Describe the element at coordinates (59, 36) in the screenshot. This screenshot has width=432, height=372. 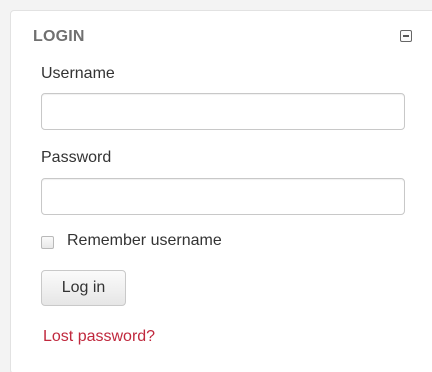
I see `block-title: LOGIN` at that location.